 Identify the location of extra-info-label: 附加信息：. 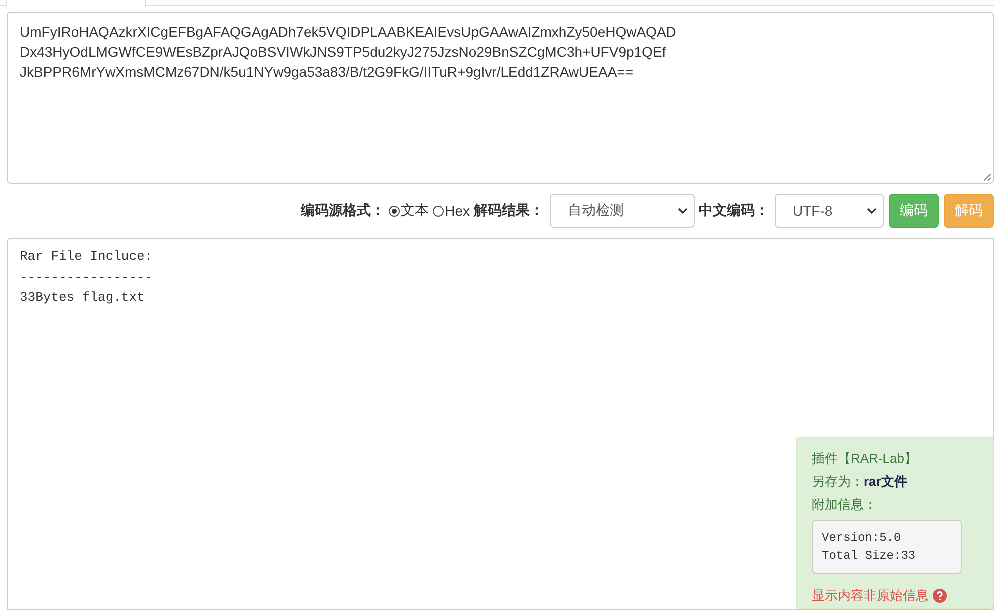
(845, 505).